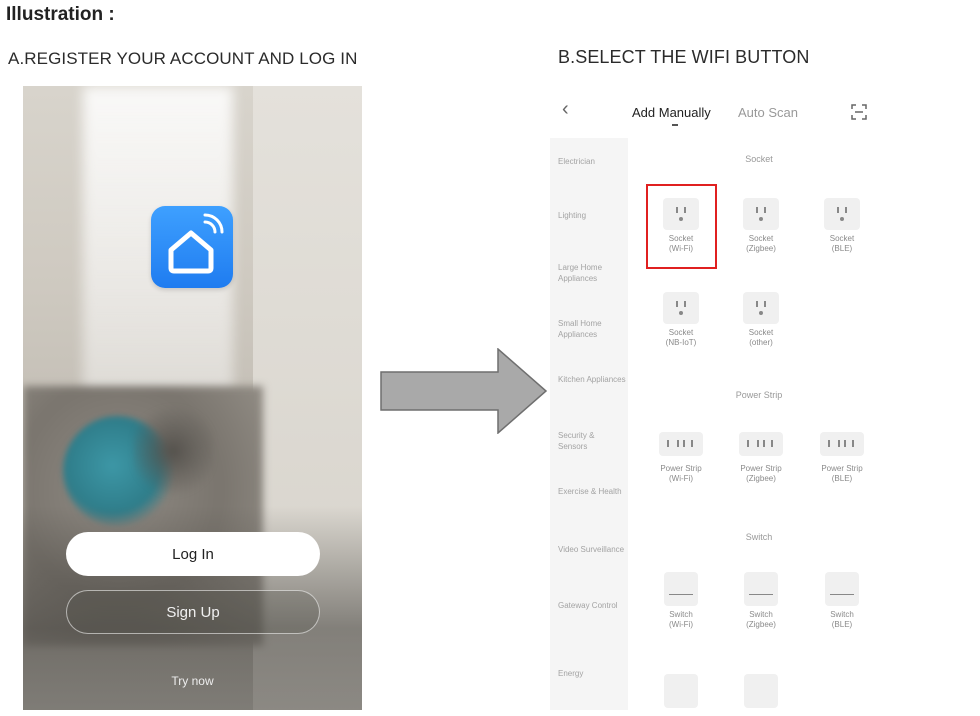  What do you see at coordinates (671, 112) in the screenshot?
I see `tab-add-manually: Add Manually` at bounding box center [671, 112].